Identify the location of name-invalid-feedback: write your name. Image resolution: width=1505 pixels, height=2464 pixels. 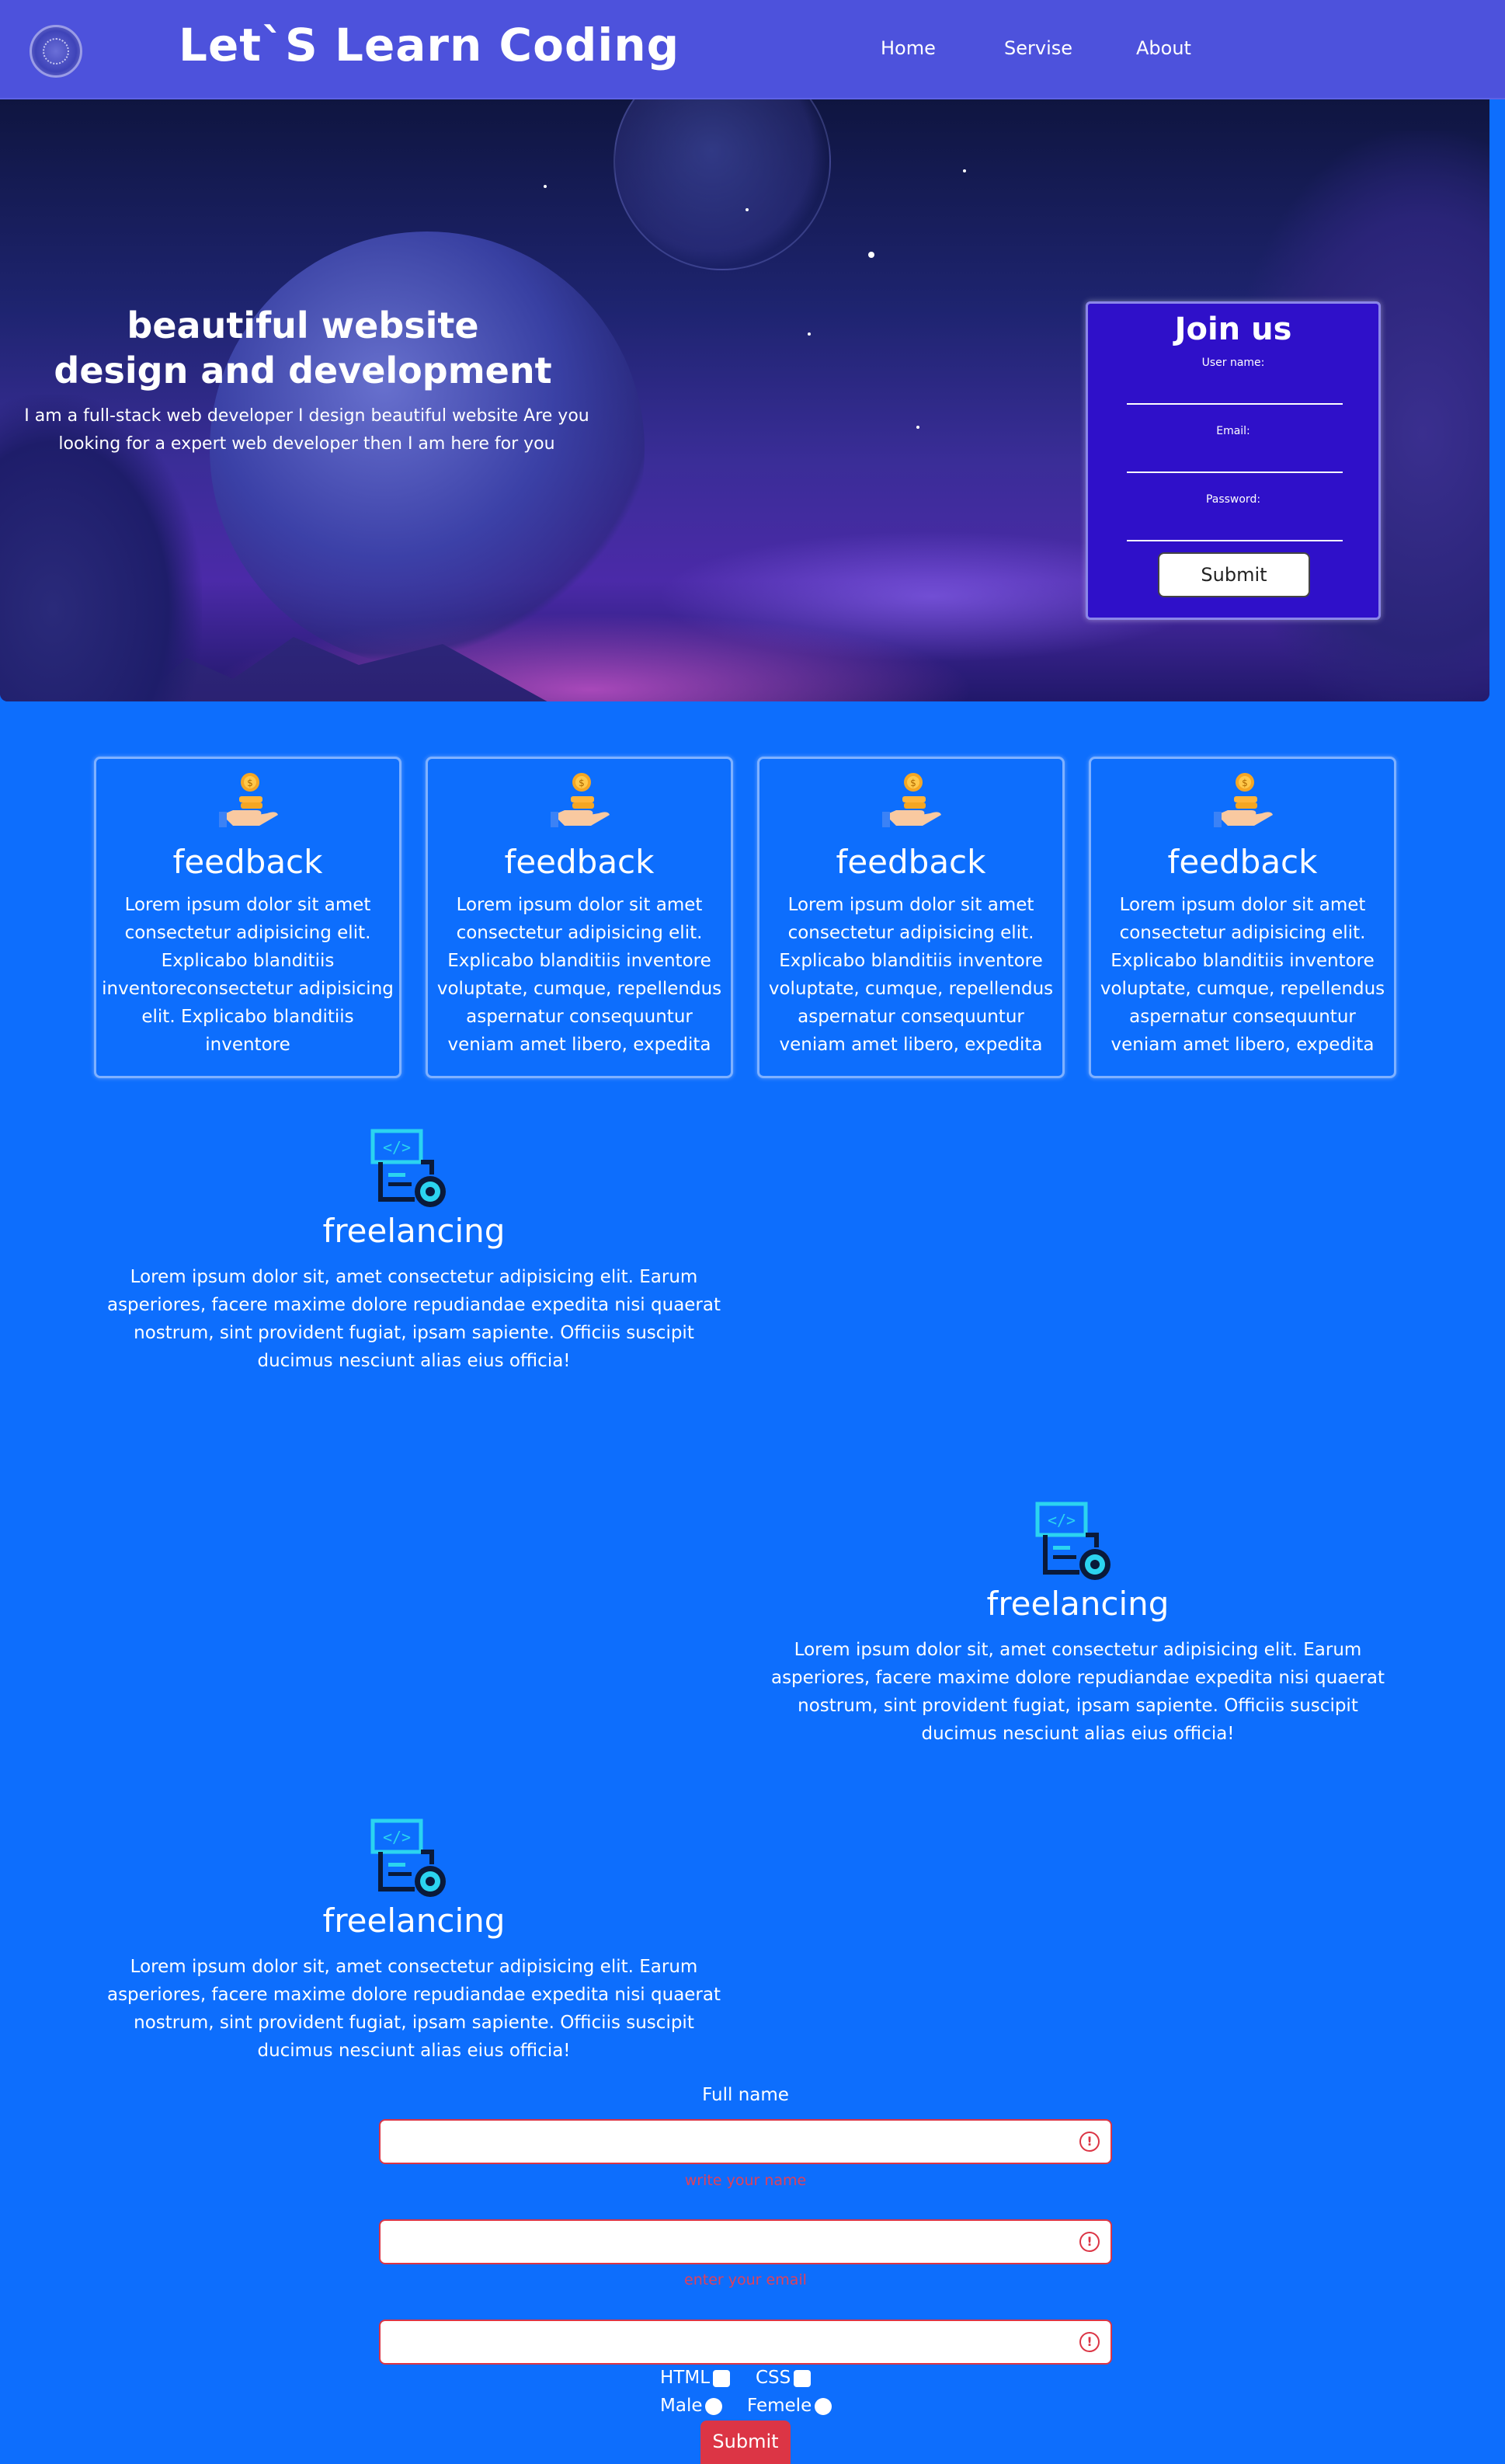
(745, 2181).